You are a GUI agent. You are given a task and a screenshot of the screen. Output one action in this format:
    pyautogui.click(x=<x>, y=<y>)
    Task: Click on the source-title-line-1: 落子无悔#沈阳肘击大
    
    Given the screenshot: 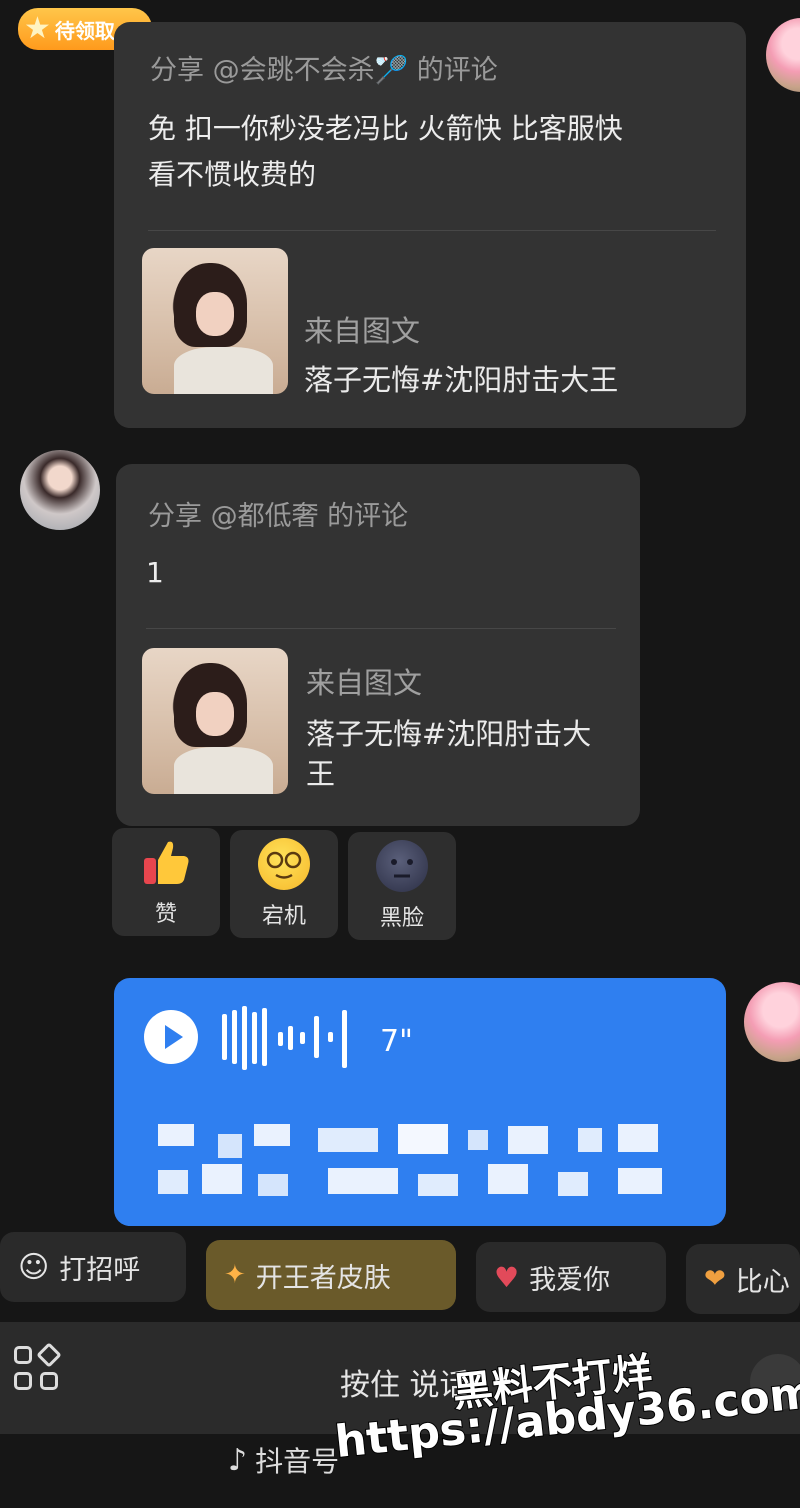 What is the action you would take?
    pyautogui.click(x=448, y=734)
    